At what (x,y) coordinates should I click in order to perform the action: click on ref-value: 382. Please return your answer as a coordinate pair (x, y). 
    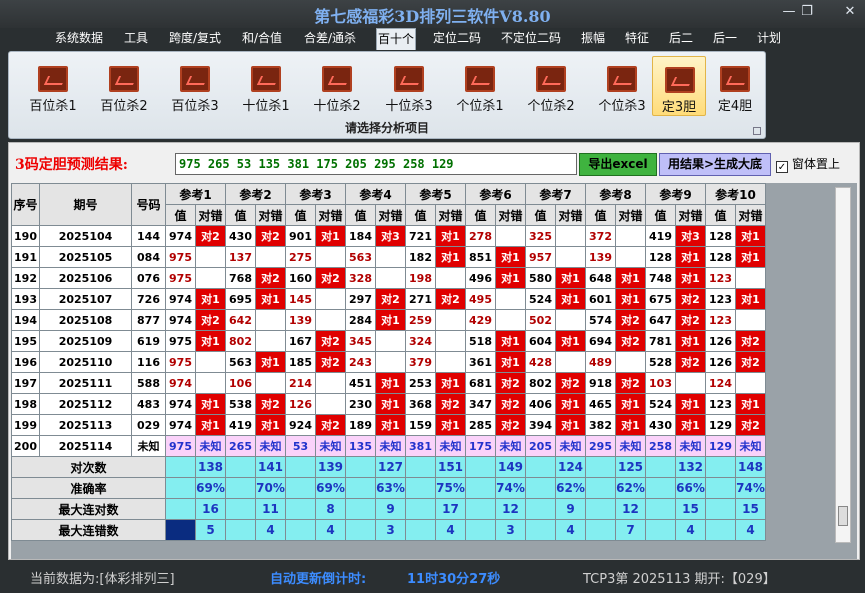
    Looking at the image, I should click on (600, 425).